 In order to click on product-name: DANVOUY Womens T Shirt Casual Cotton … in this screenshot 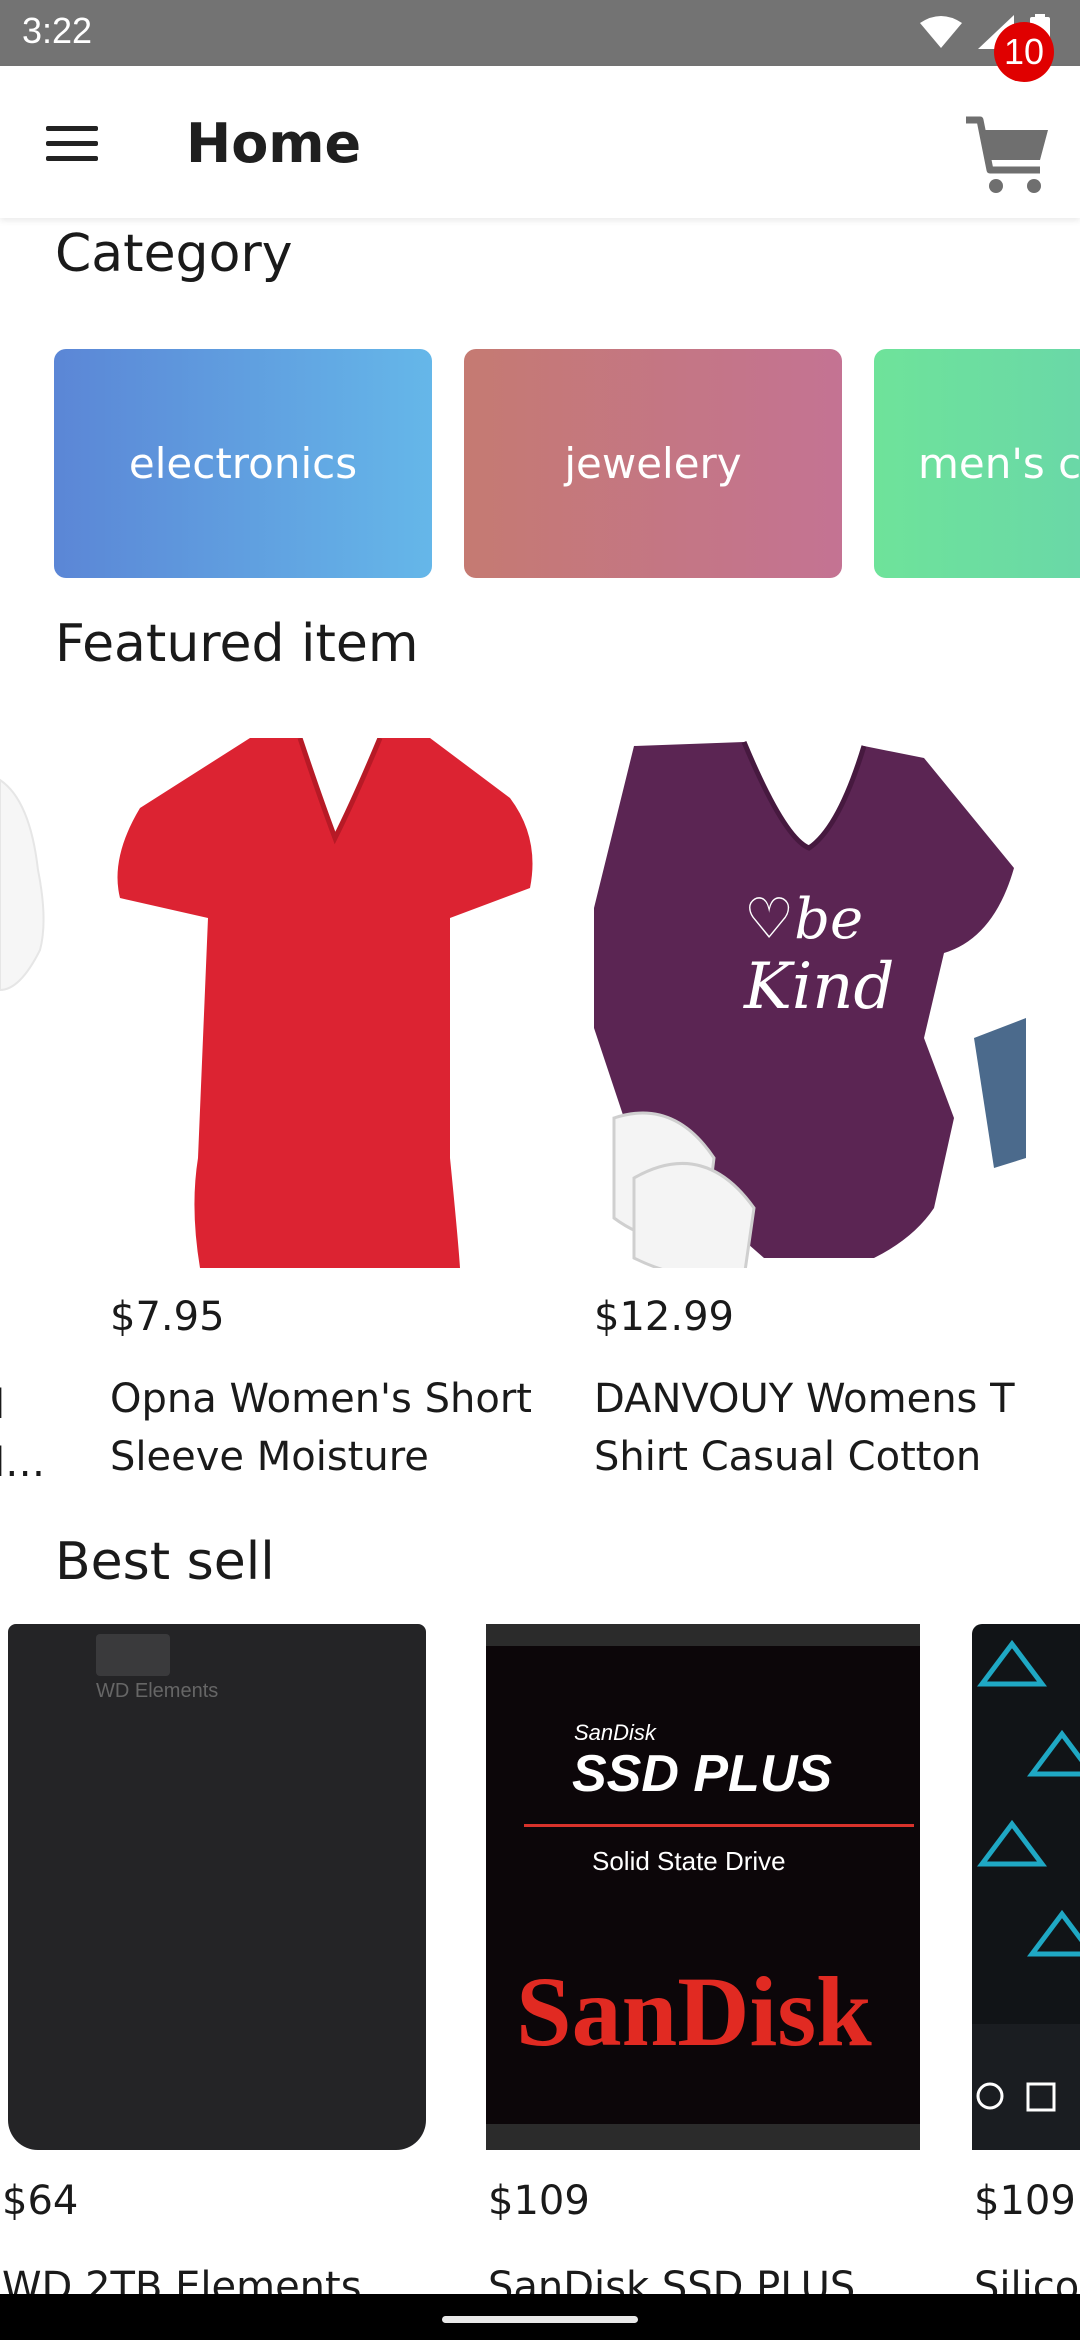, I will do `click(804, 1428)`.